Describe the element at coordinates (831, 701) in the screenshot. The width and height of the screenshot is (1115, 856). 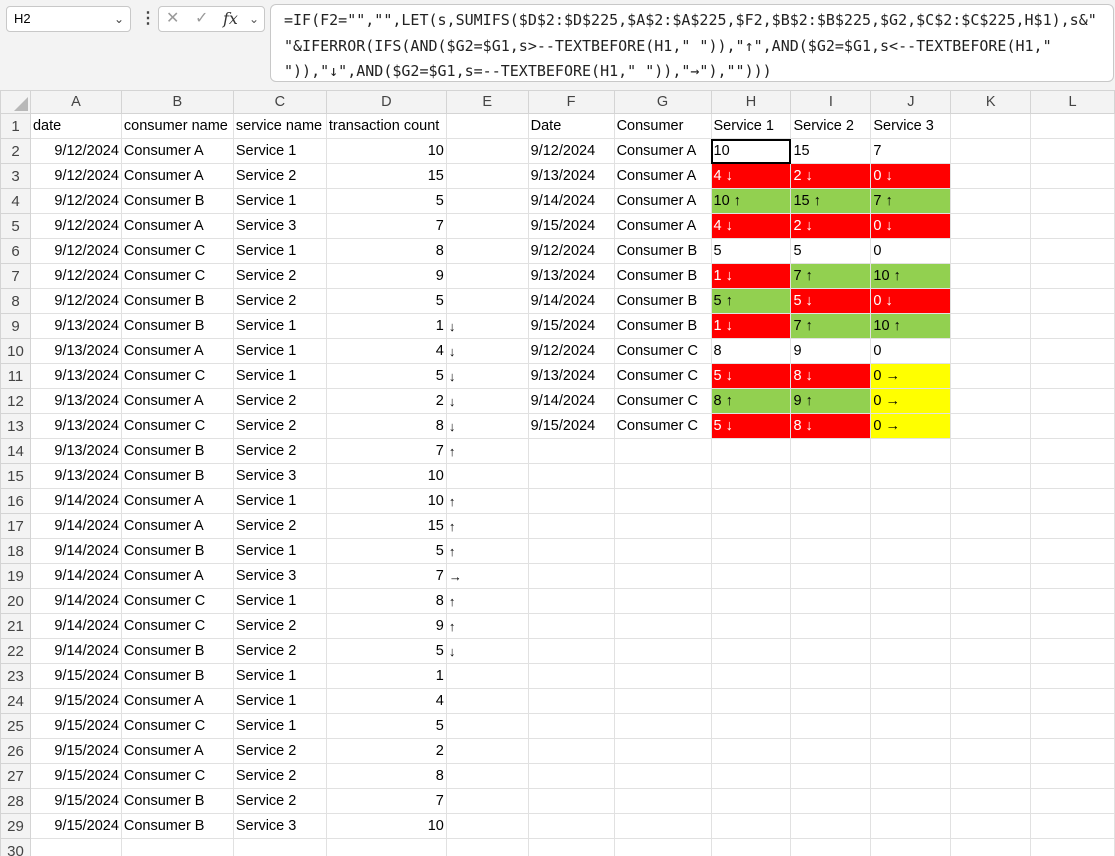
I see `cell-i24` at that location.